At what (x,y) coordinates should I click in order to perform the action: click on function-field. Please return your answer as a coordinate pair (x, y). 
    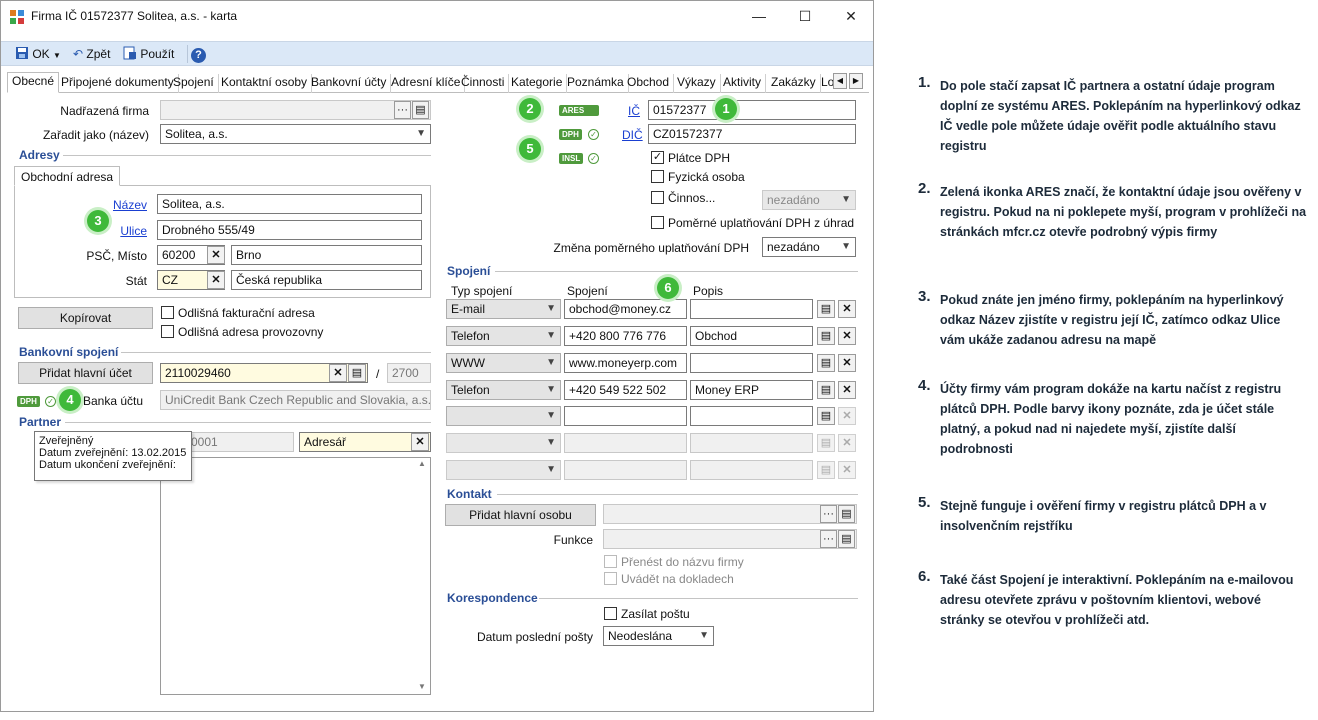
    Looking at the image, I should click on (730, 539).